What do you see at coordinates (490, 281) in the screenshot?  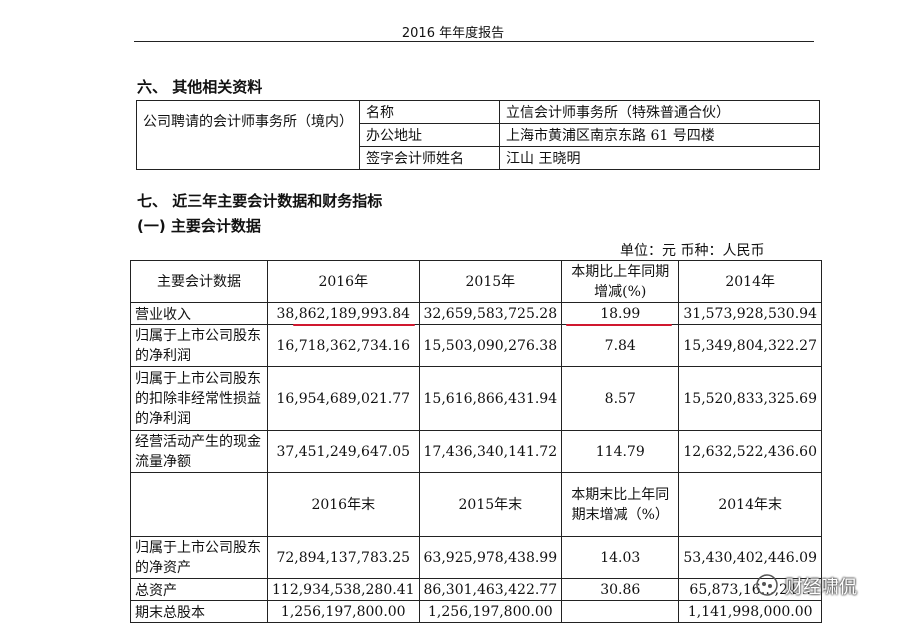 I see `header-cell: 2015年` at bounding box center [490, 281].